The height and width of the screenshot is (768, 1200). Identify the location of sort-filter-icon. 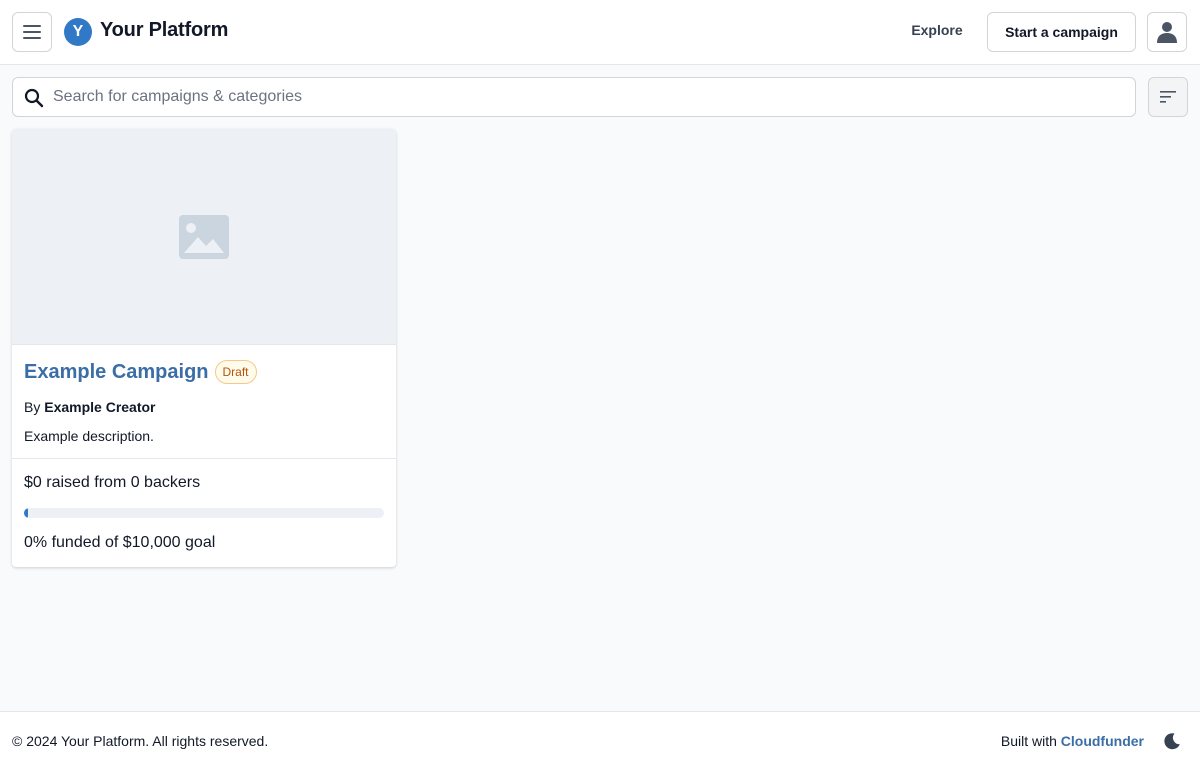
(1168, 97).